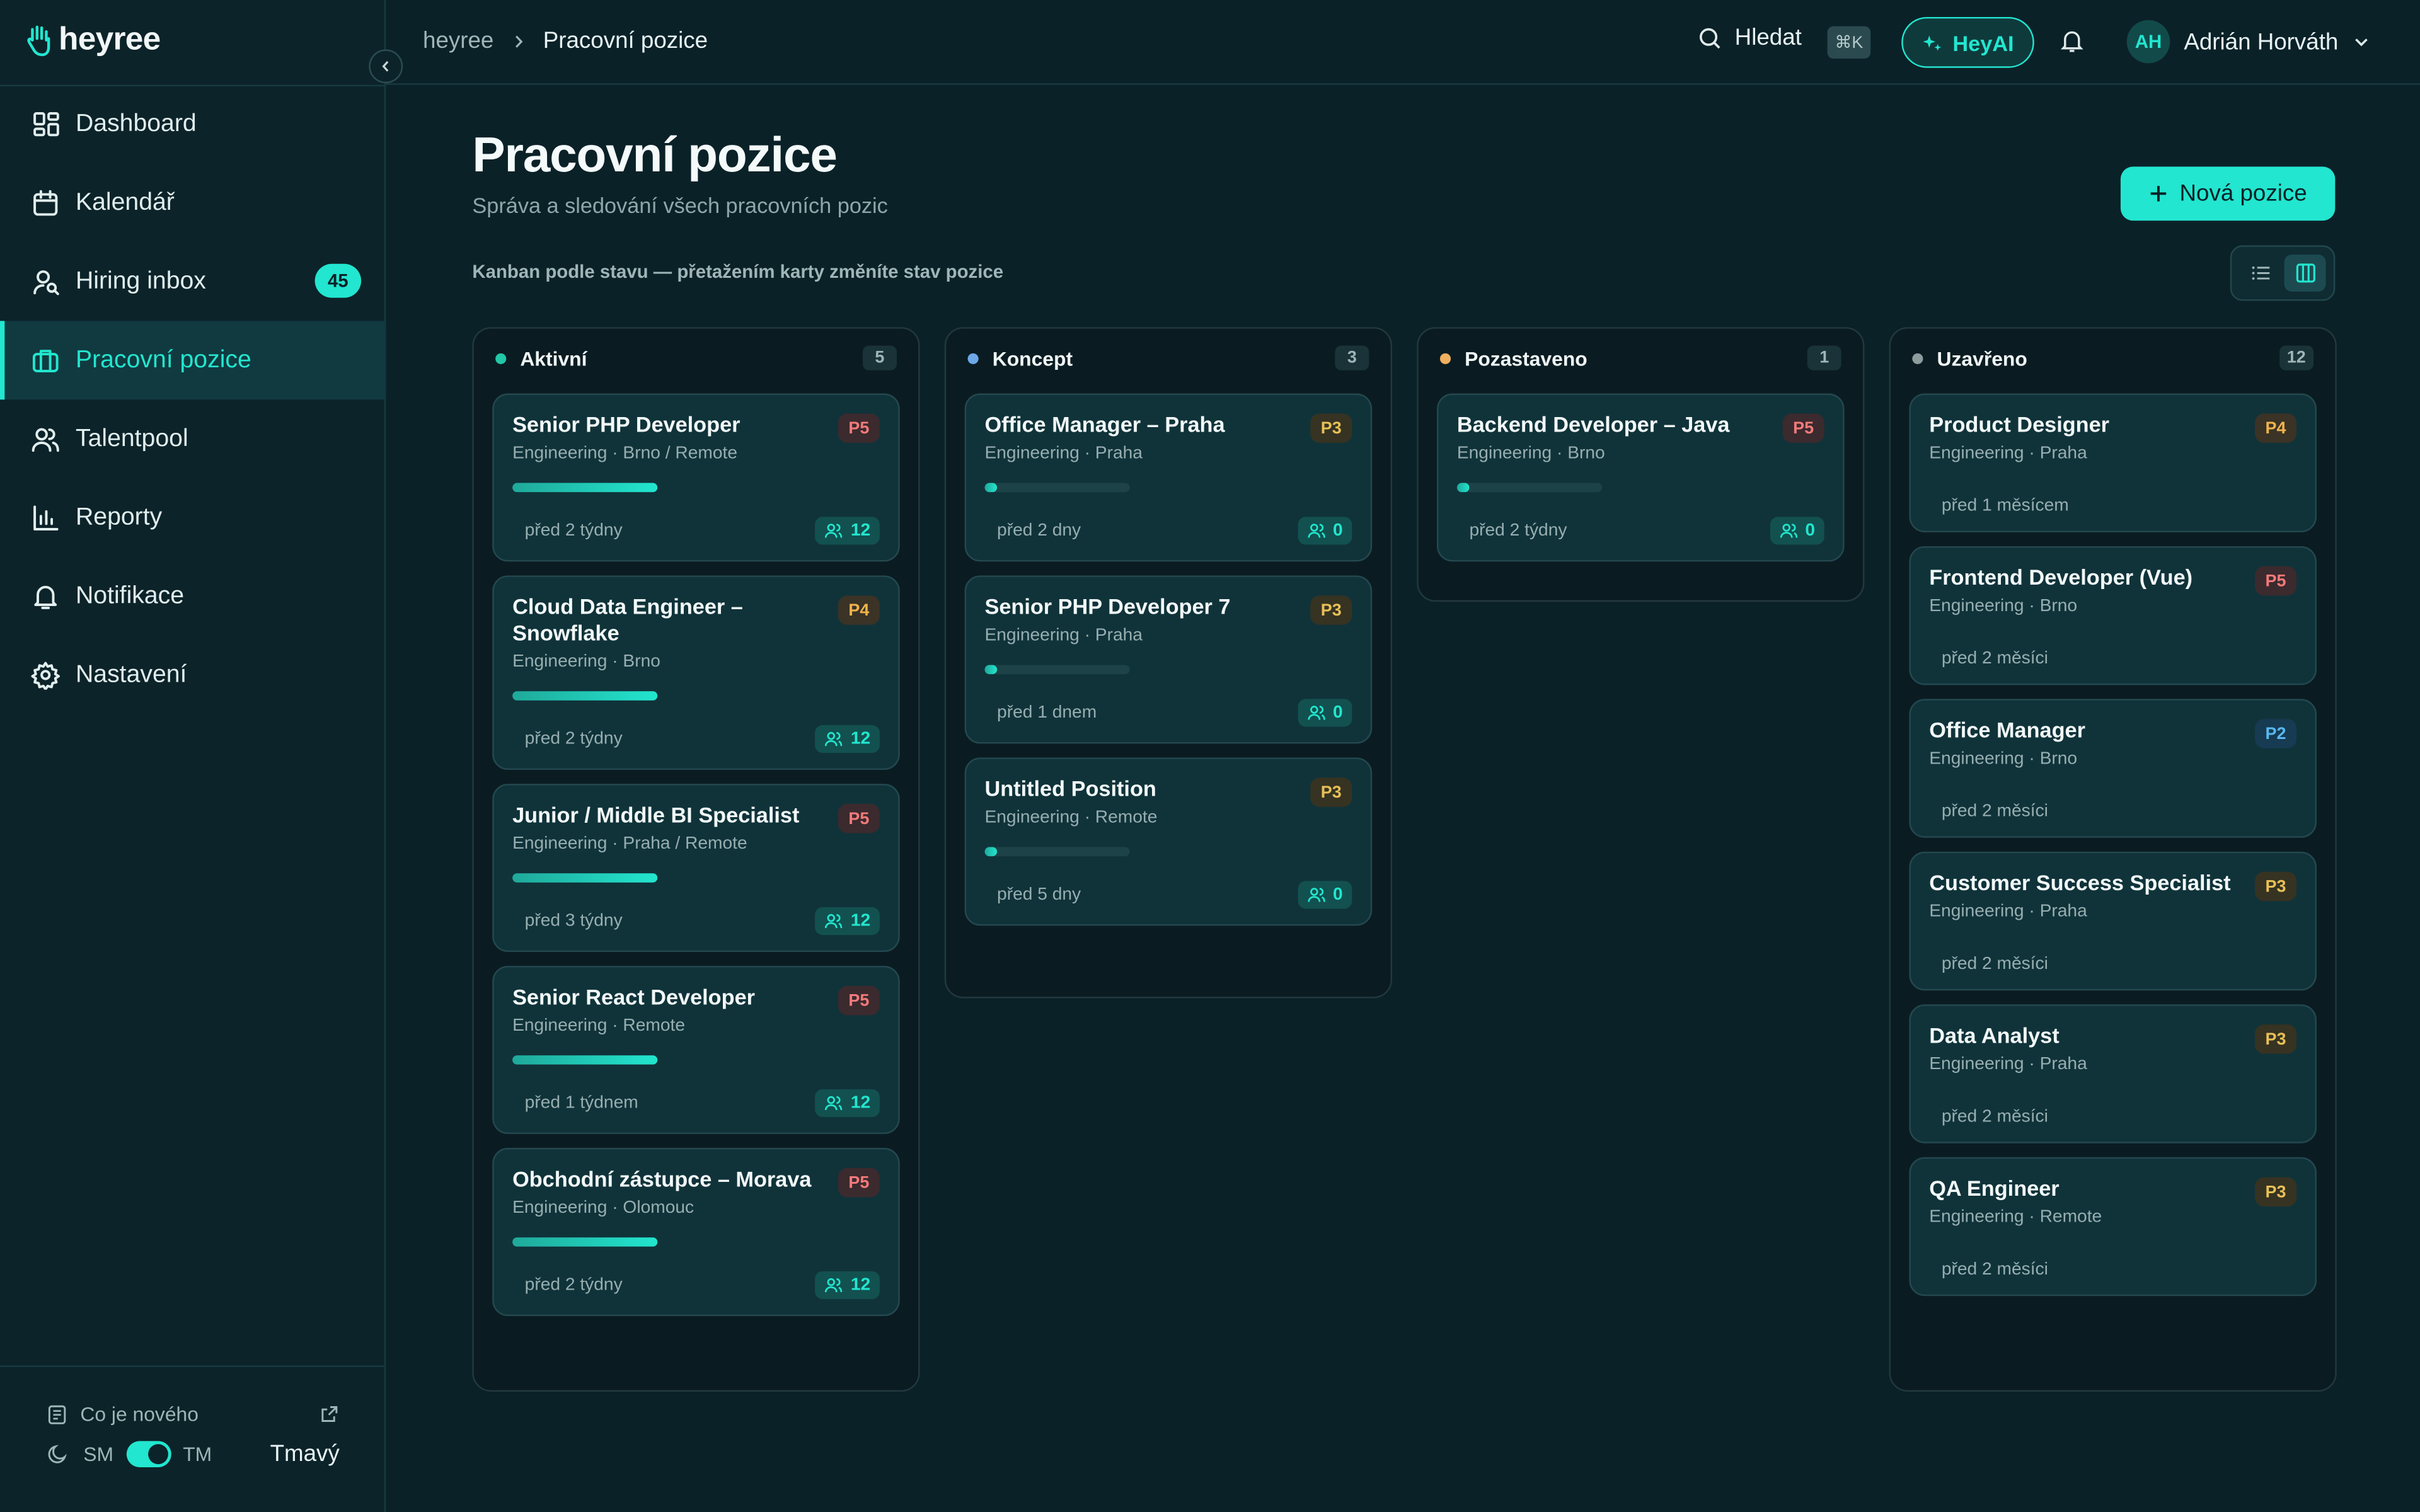 The width and height of the screenshot is (2420, 1512). What do you see at coordinates (2071, 41) in the screenshot?
I see `bell-icon` at bounding box center [2071, 41].